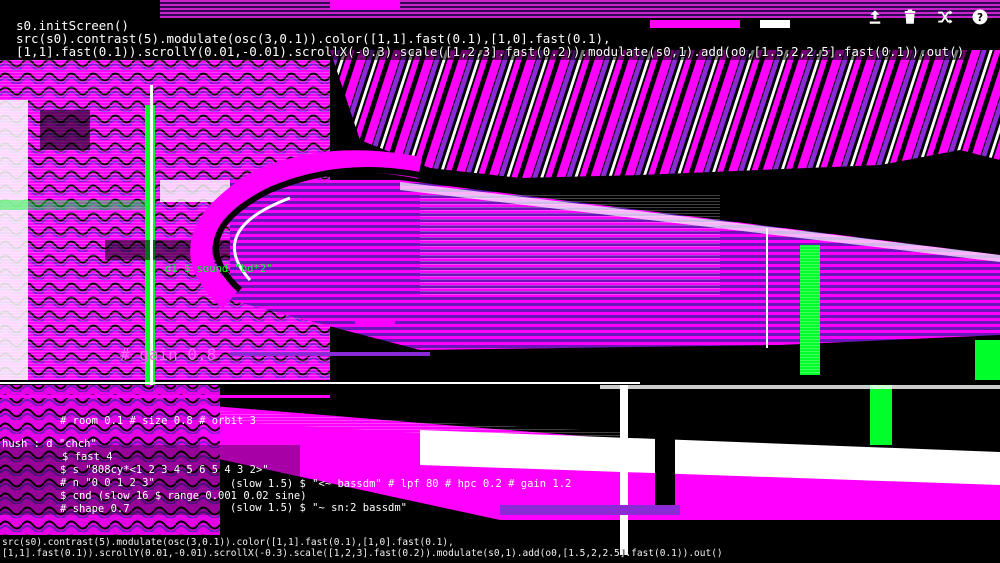 This screenshot has height=563, width=1000. I want to click on help-icon: ?, so click(980, 17).